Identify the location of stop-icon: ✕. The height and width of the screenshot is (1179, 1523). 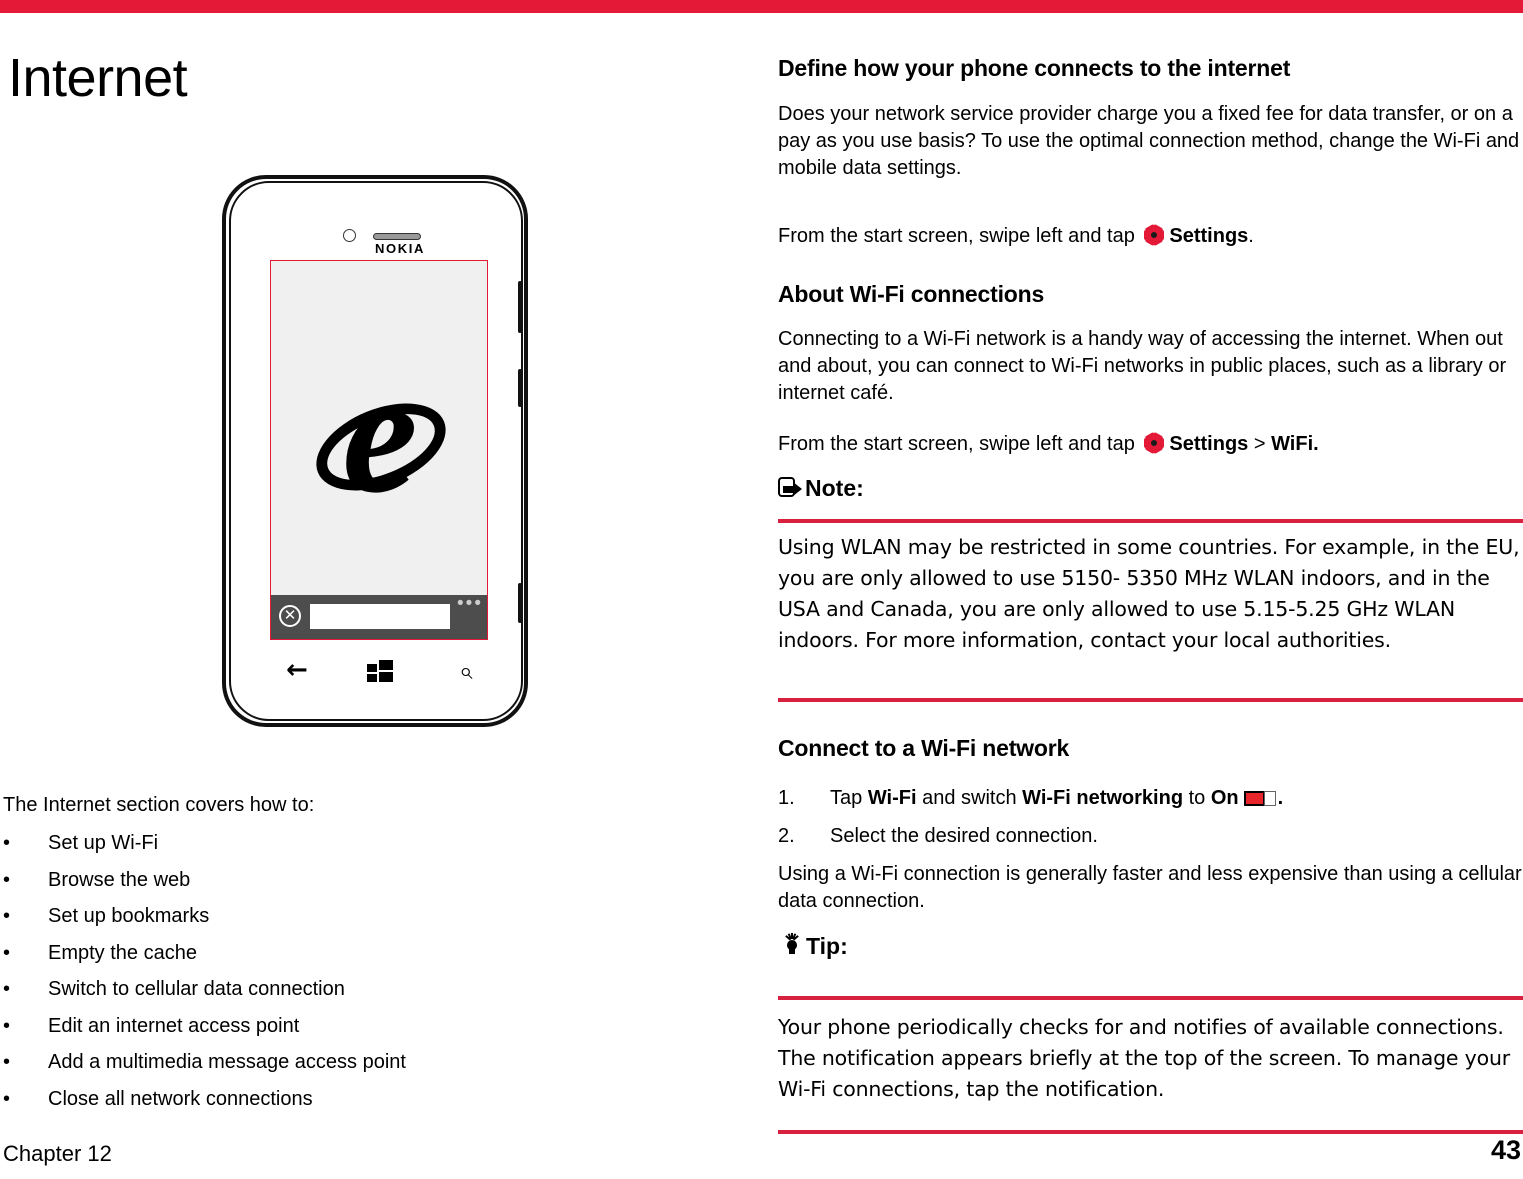
(290, 616).